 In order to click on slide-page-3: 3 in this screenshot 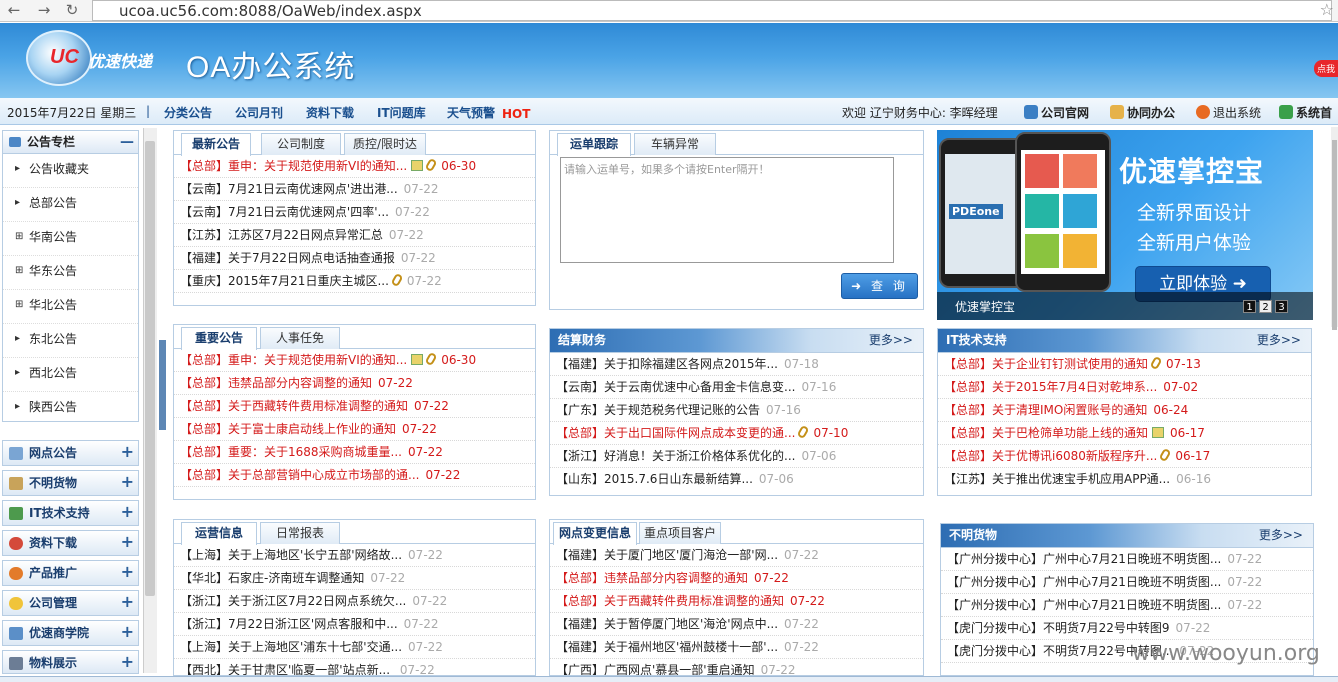, I will do `click(1281, 306)`.